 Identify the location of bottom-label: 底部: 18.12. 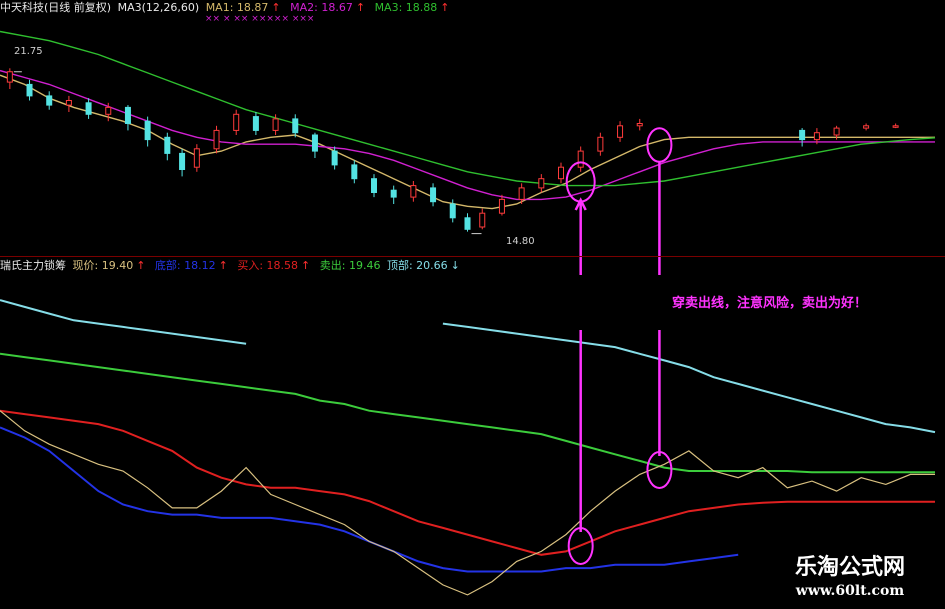
(185, 265).